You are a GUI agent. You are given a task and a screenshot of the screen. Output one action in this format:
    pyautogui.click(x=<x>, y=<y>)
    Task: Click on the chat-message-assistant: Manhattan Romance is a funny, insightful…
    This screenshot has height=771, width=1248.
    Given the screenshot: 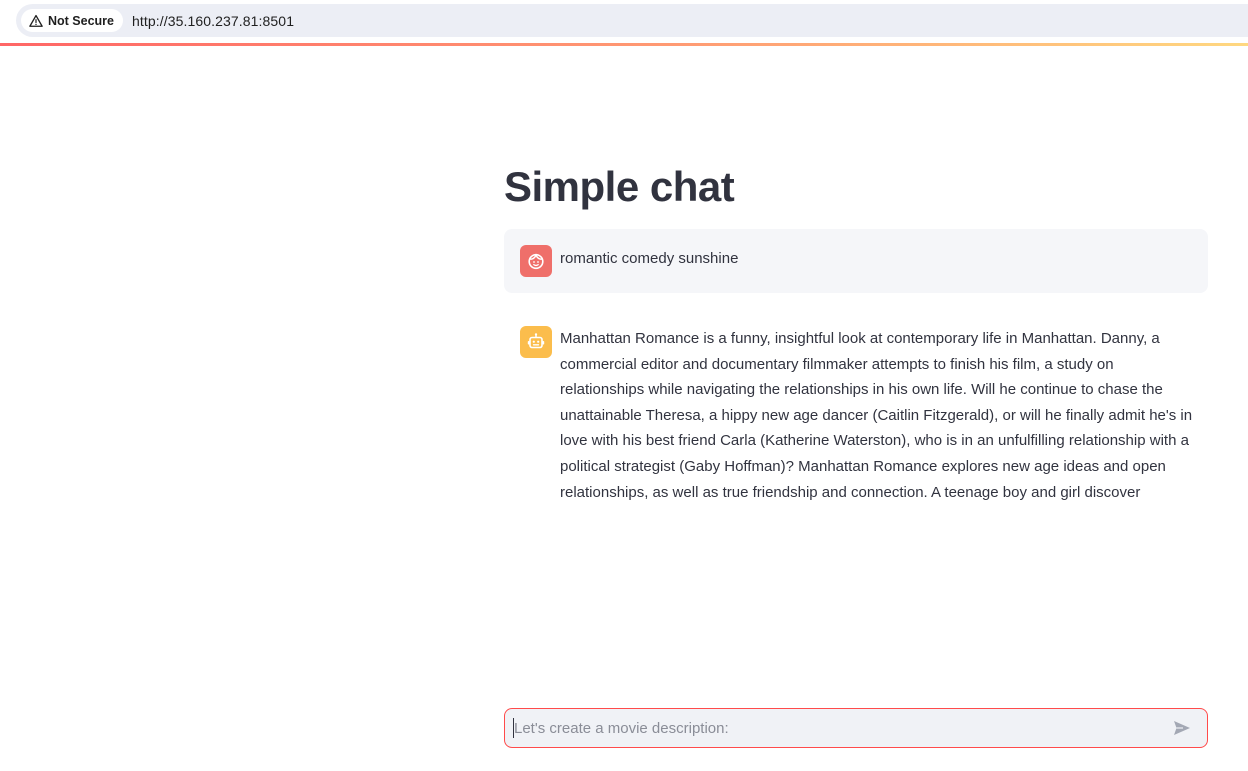 What is the action you would take?
    pyautogui.click(x=856, y=410)
    